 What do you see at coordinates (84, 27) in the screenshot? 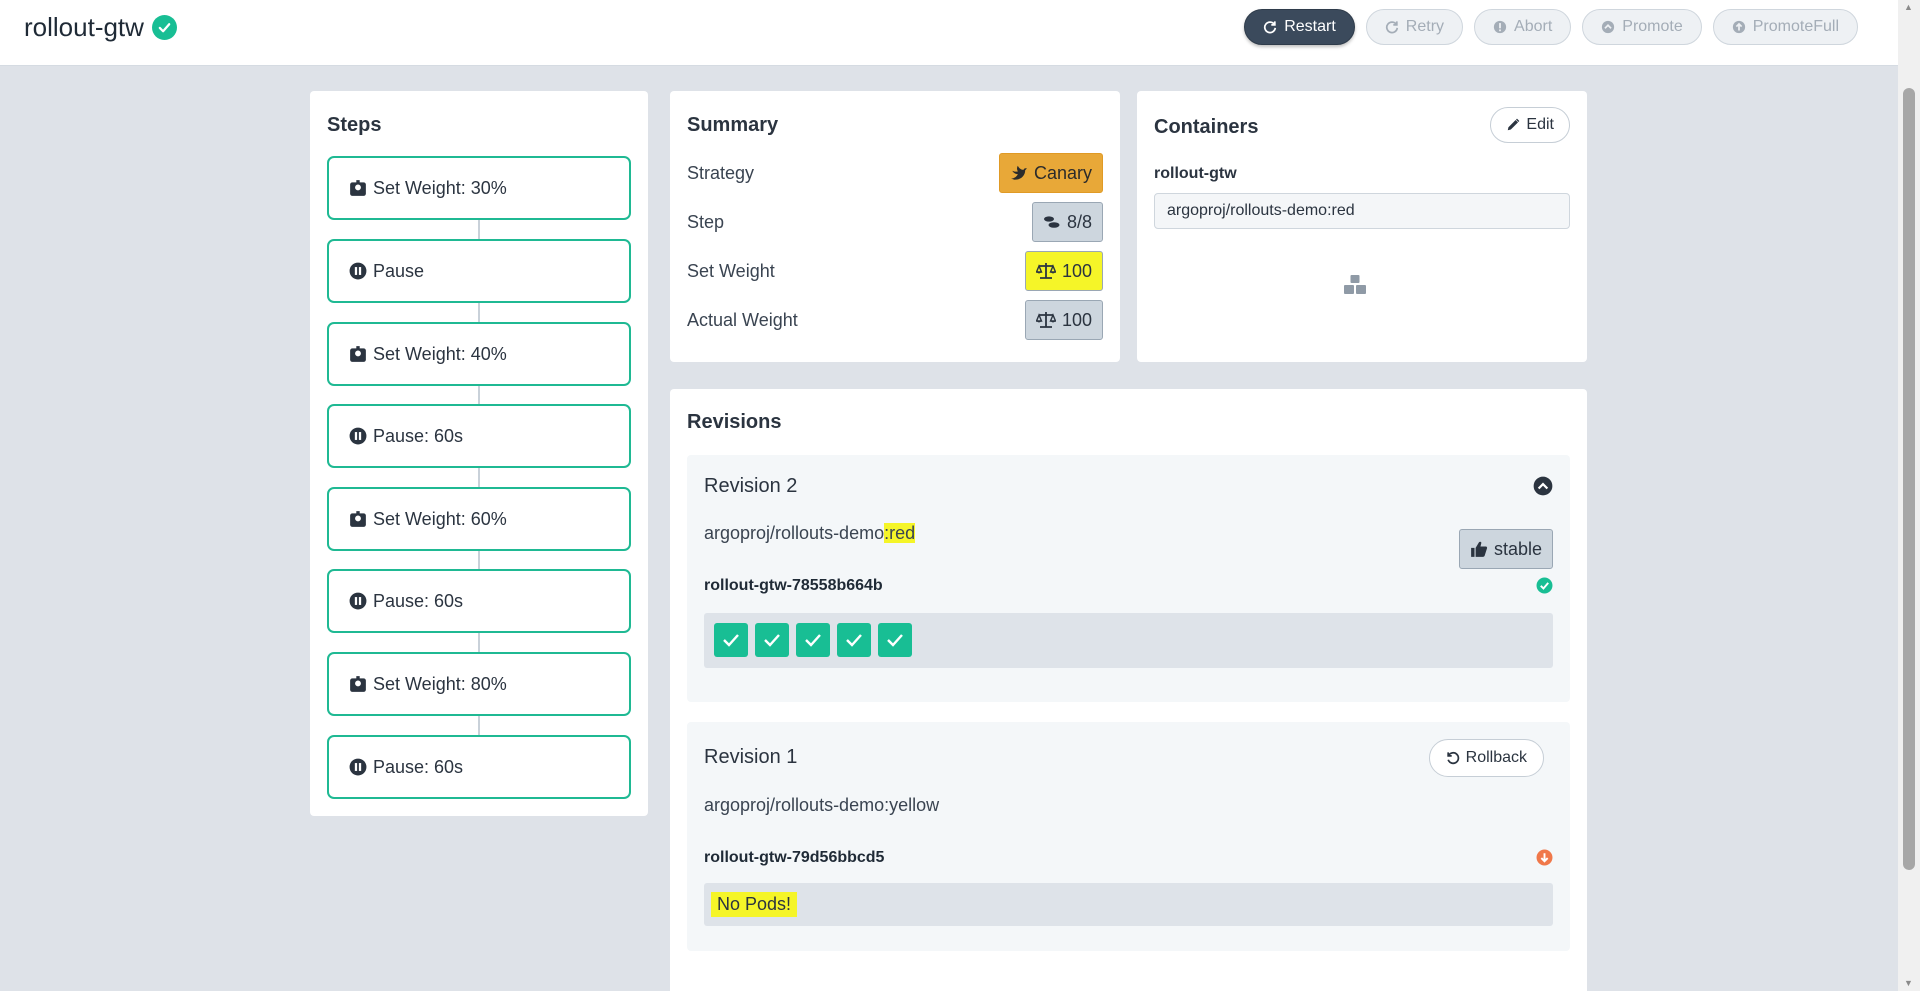
I see `rollout-name: rollout-gtw` at bounding box center [84, 27].